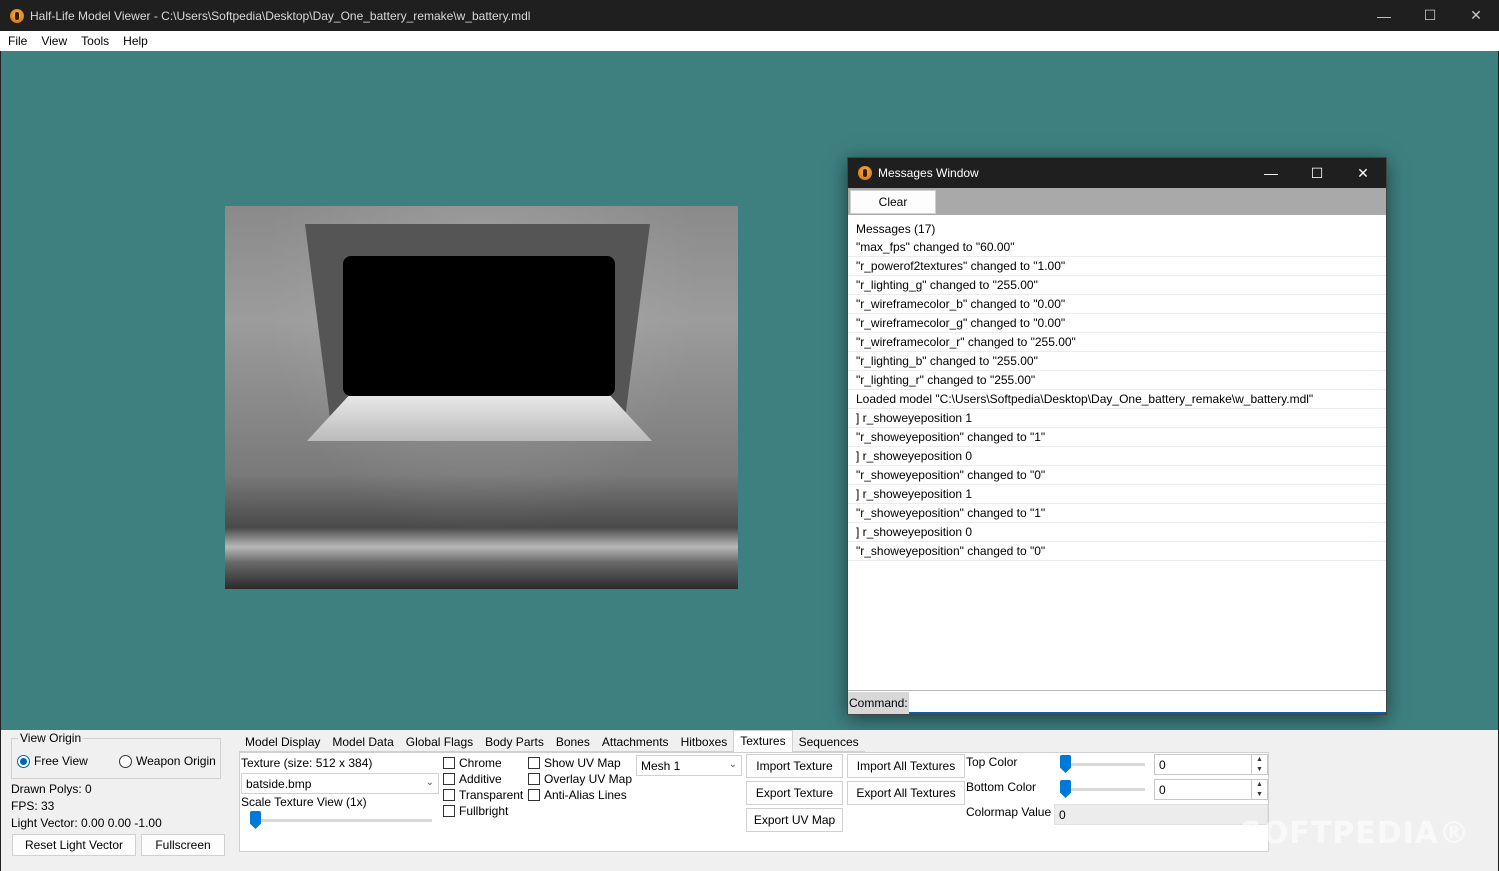 The width and height of the screenshot is (1499, 871). I want to click on minimize-button: —, so click(1384, 15).